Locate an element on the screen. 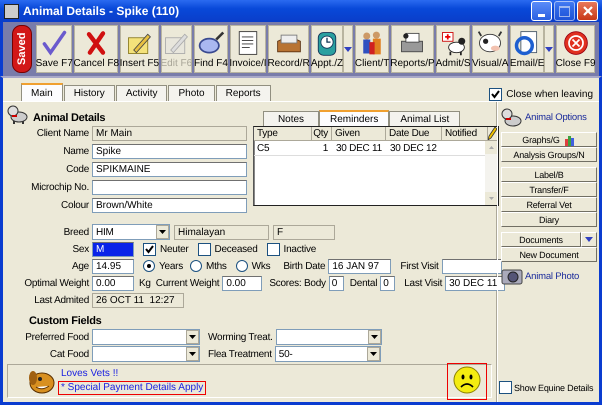 This screenshot has height=405, width=602. field-label: Optimal Weight is located at coordinates (56, 283).